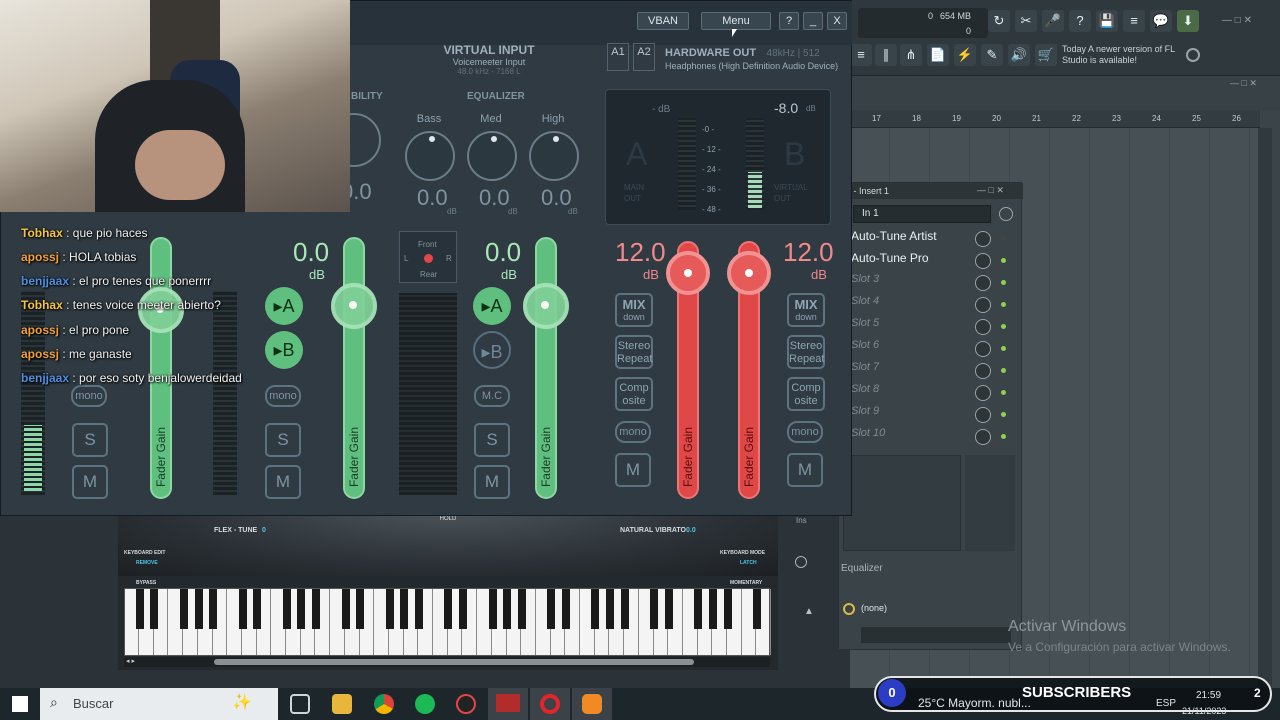  What do you see at coordinates (90, 440) in the screenshot?
I see `left-solo-button: S` at bounding box center [90, 440].